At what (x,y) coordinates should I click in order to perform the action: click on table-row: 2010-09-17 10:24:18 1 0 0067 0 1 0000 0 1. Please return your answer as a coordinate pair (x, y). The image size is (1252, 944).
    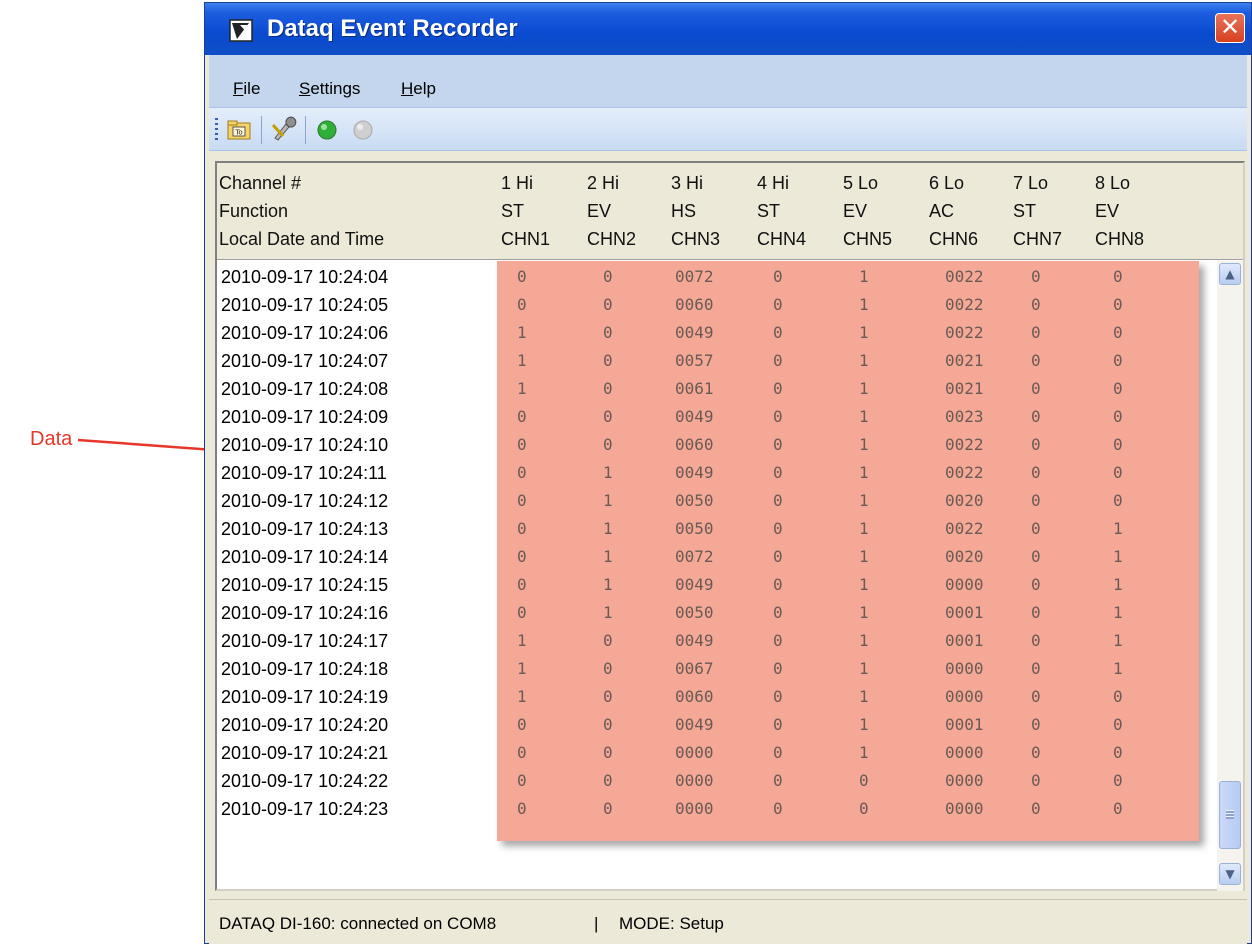
    Looking at the image, I should click on (707, 669).